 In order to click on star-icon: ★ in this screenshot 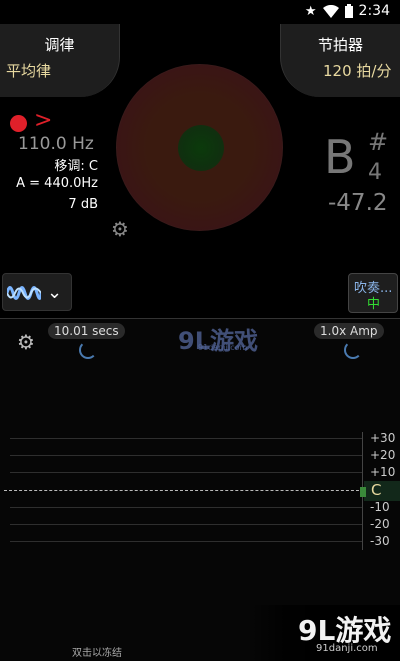, I will do `click(310, 11)`.